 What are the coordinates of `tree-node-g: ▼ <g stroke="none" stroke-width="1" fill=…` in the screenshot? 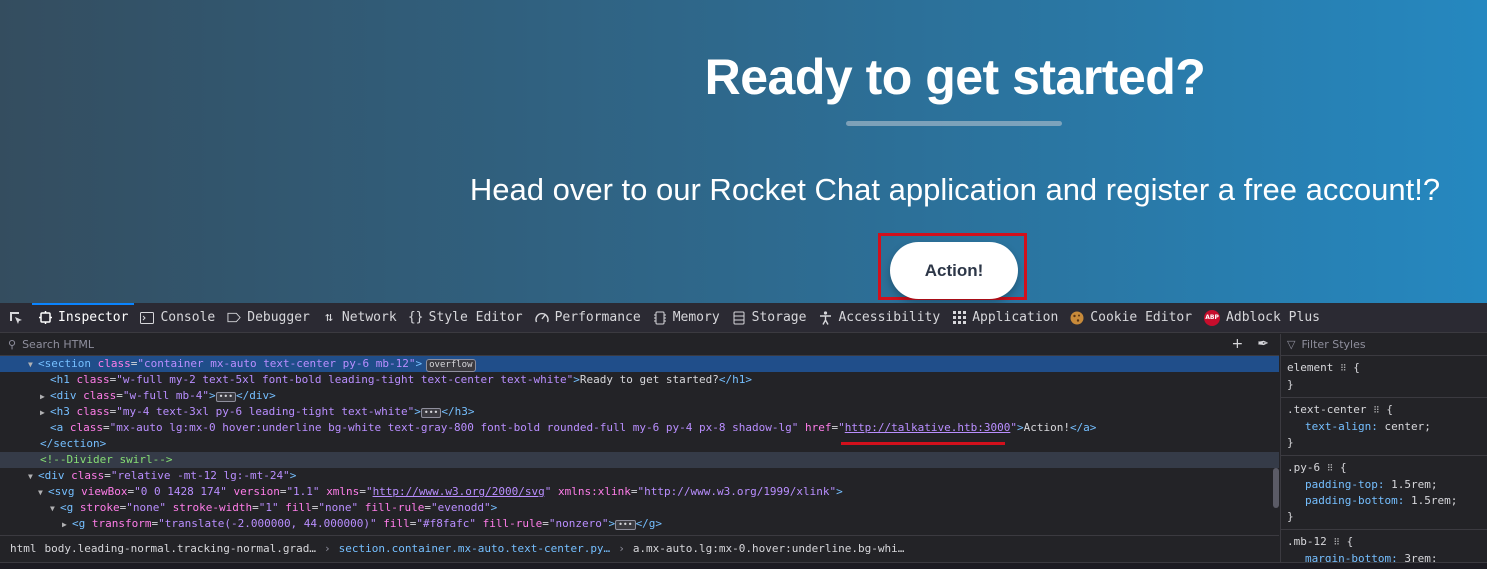 It's located at (639, 508).